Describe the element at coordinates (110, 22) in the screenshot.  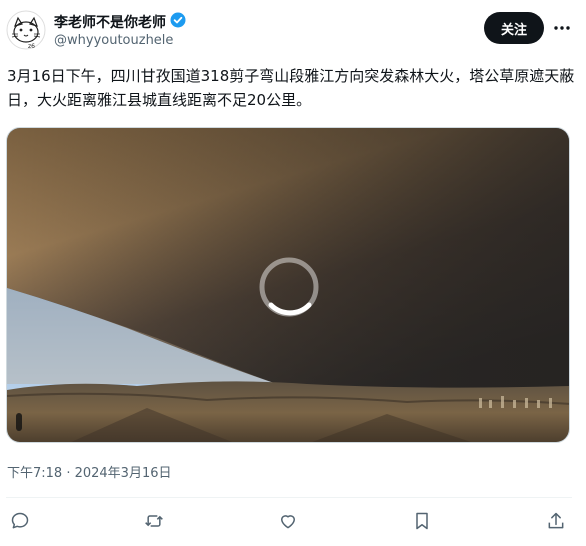
I see `author-name: 李老师不是你老师` at that location.